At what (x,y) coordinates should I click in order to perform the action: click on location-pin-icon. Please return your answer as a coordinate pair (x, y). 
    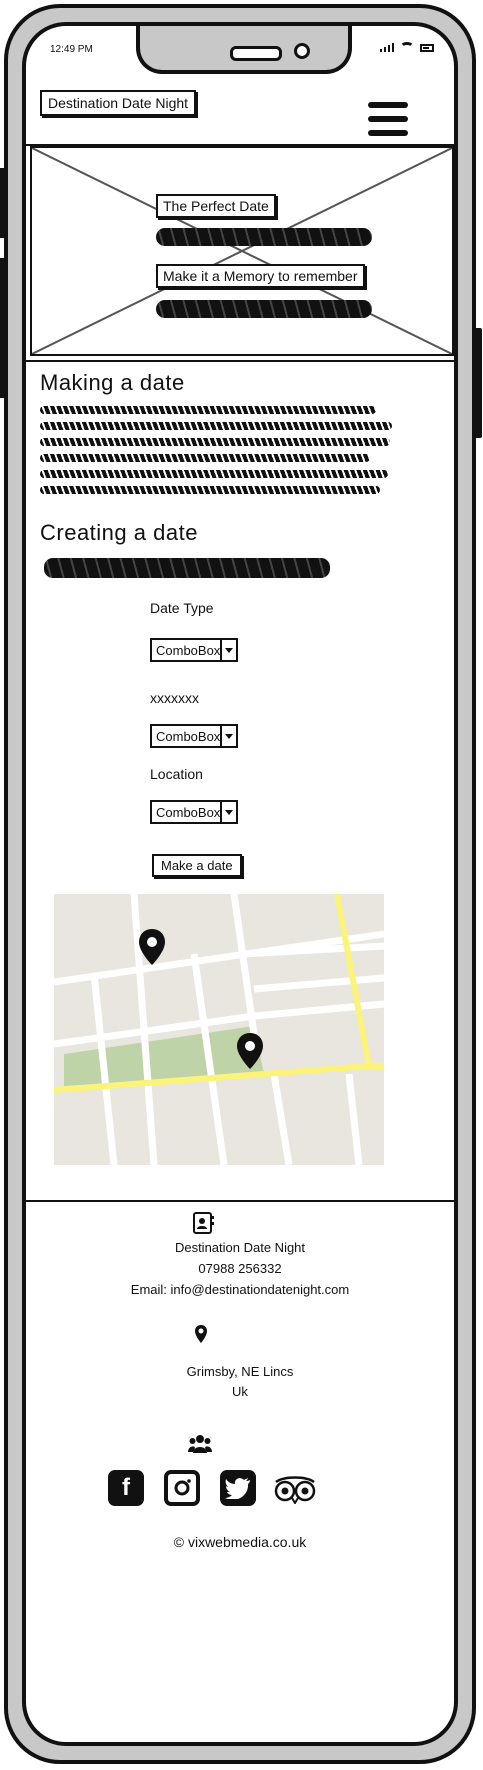
    Looking at the image, I should click on (201, 1334).